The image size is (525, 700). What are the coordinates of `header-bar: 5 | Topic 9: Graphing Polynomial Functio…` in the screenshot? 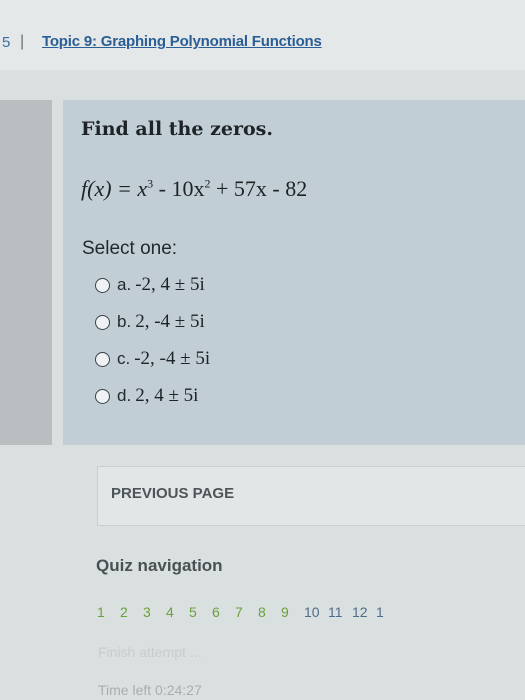 It's located at (262, 35).